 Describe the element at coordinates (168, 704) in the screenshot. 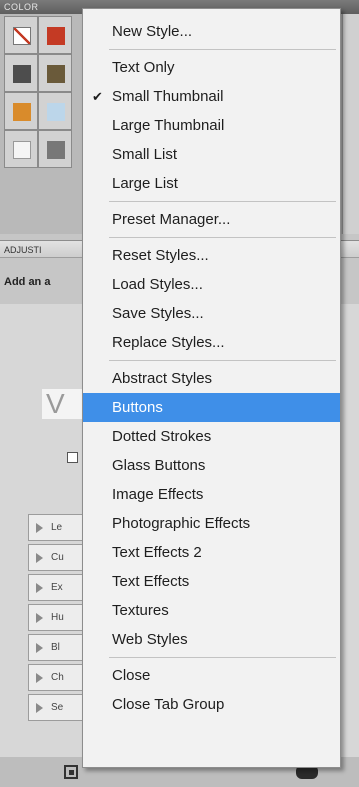

I see `menu-item-label: Close Tab Group` at that location.